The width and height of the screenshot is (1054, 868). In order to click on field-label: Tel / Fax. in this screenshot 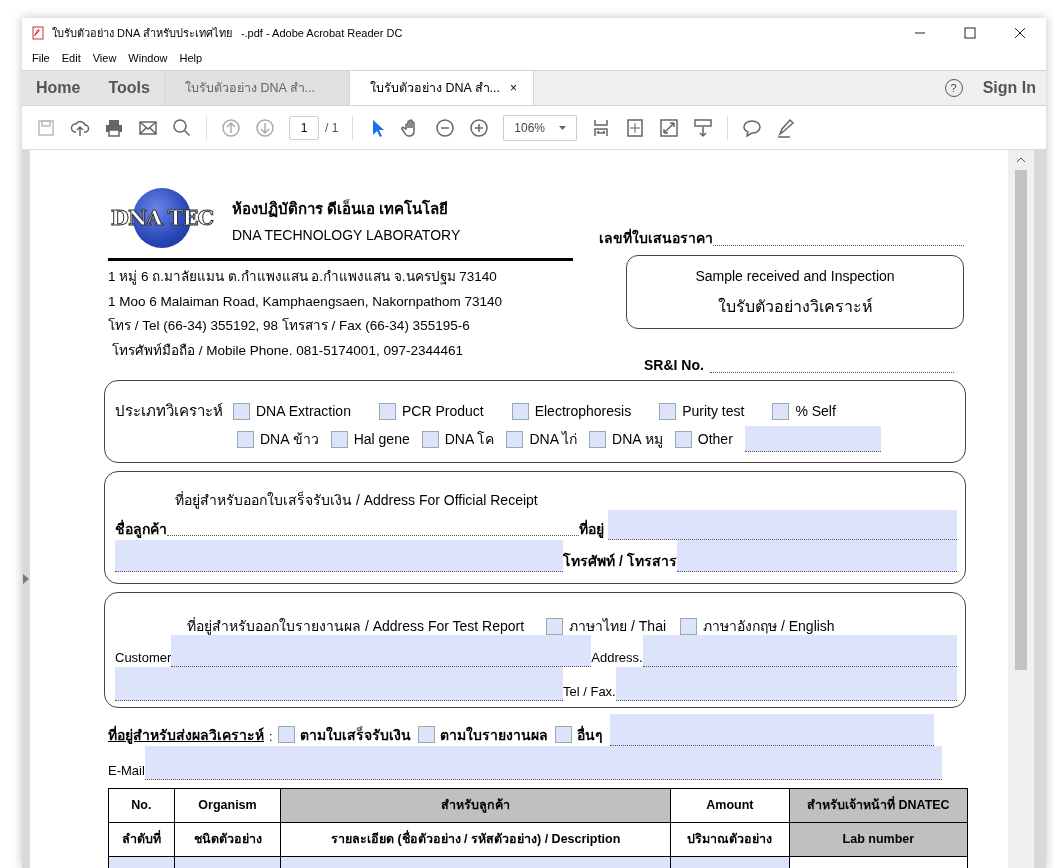, I will do `click(589, 691)`.